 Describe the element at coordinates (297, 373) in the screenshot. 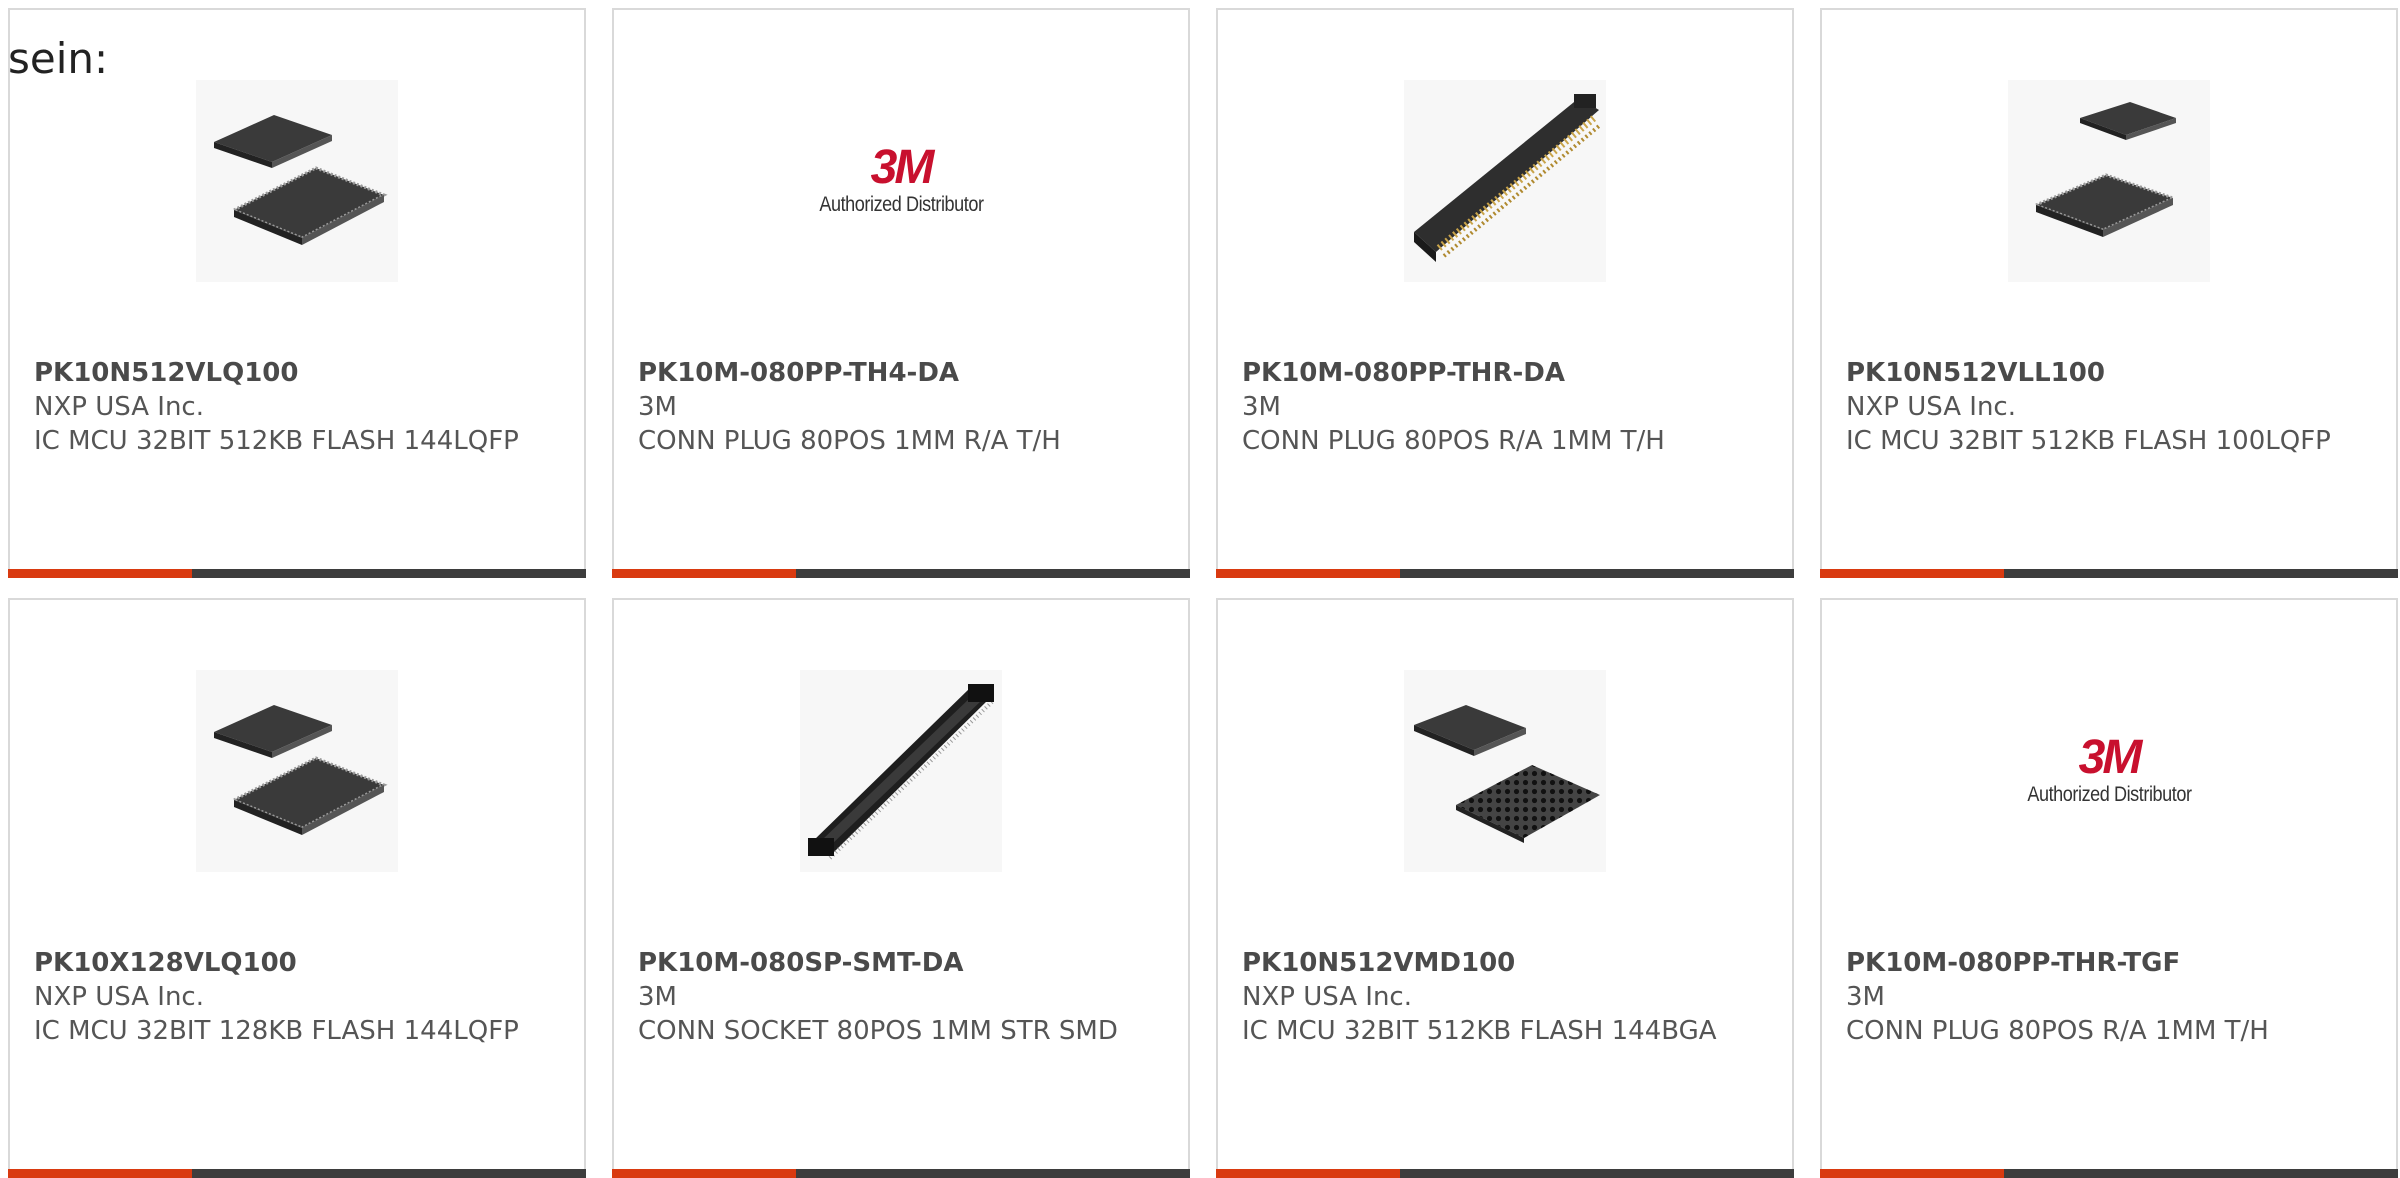

I see `part-number: PK10N512VLQ100` at that location.